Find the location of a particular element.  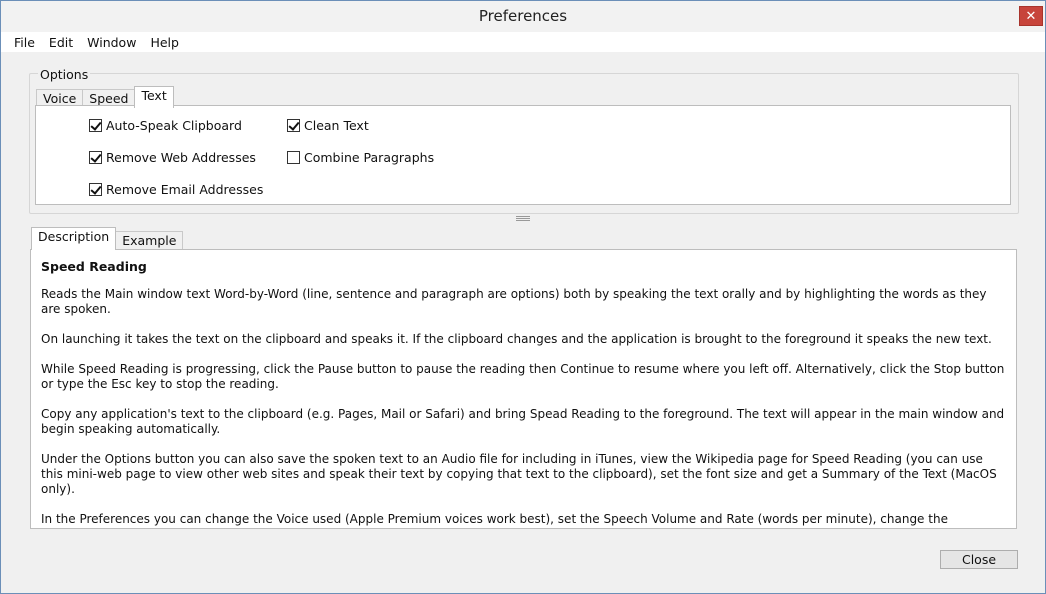

auto-speak-label: Auto-Speak Clipboard is located at coordinates (174, 125).